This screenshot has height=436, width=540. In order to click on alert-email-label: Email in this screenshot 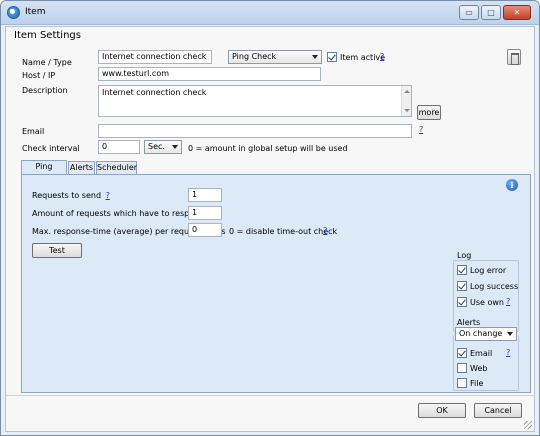, I will do `click(481, 353)`.